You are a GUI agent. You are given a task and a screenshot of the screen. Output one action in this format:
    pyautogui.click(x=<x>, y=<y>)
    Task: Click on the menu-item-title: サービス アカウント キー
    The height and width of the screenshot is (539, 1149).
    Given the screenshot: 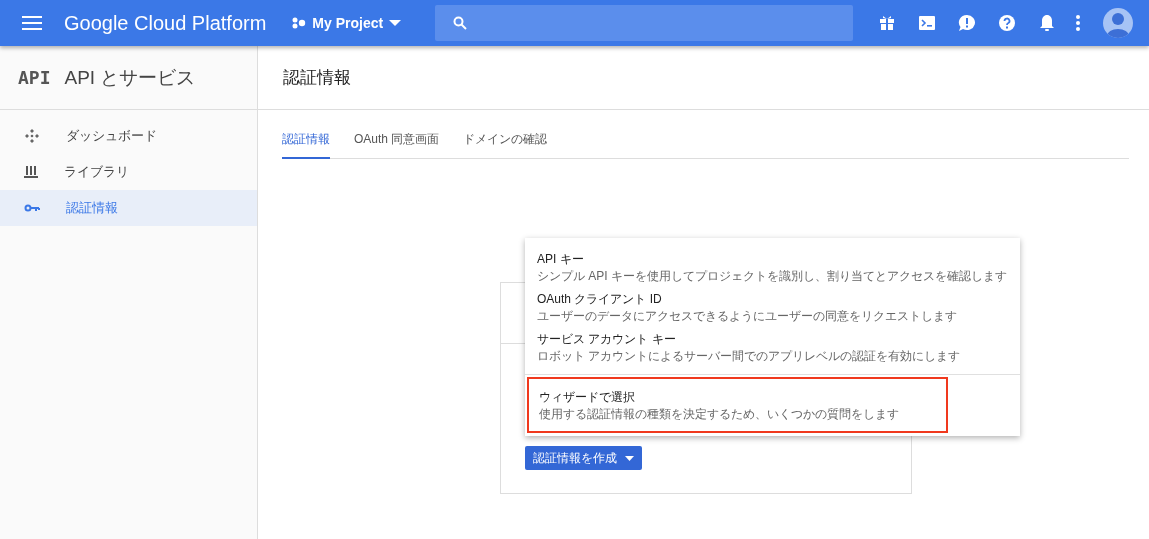 What is the action you would take?
    pyautogui.click(x=607, y=339)
    